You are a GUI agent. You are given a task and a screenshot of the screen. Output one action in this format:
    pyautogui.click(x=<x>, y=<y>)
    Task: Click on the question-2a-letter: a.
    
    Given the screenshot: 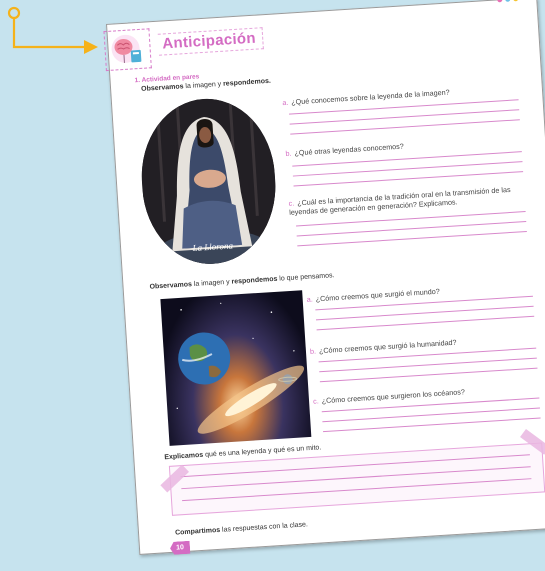 What is the action you would take?
    pyautogui.click(x=309, y=299)
    